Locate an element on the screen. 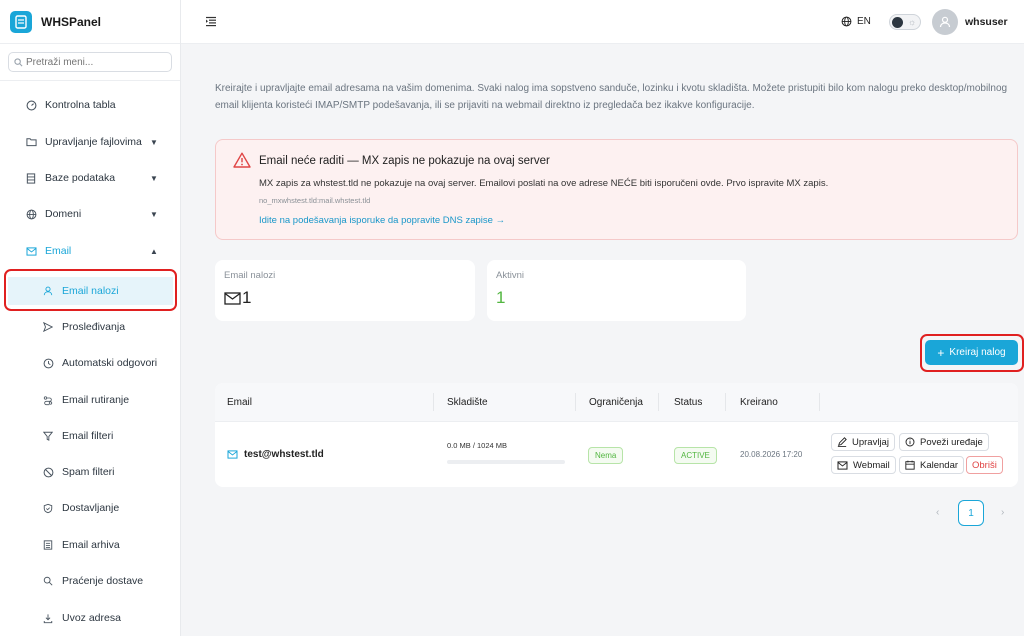  logo-icon is located at coordinates (21, 21).